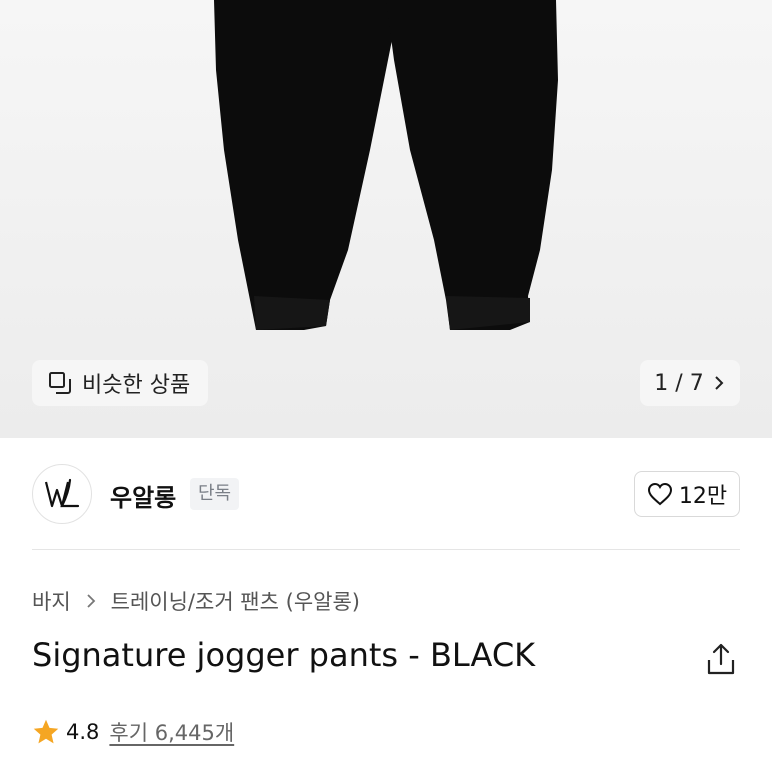 This screenshot has width=772, height=772. What do you see at coordinates (215, 494) in the screenshot?
I see `exclusive-badge: 단독` at bounding box center [215, 494].